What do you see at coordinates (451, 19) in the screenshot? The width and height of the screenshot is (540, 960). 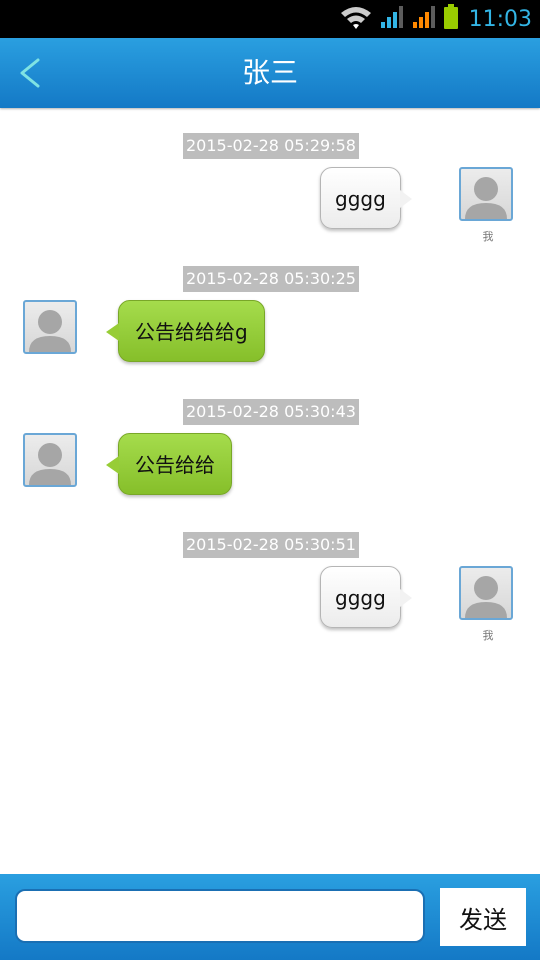 I see `battery-icon` at bounding box center [451, 19].